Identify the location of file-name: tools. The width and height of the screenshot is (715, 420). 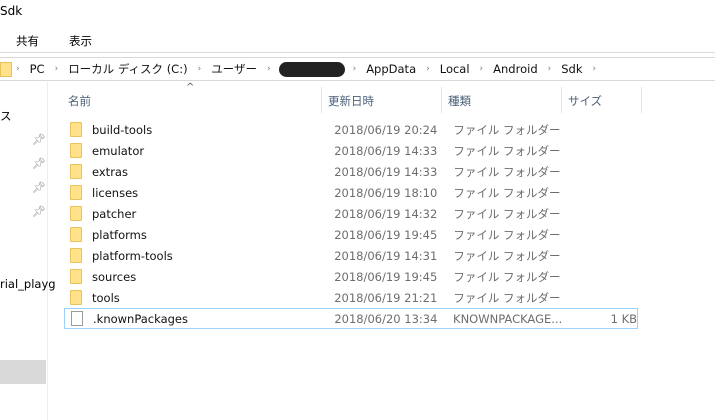
(106, 297).